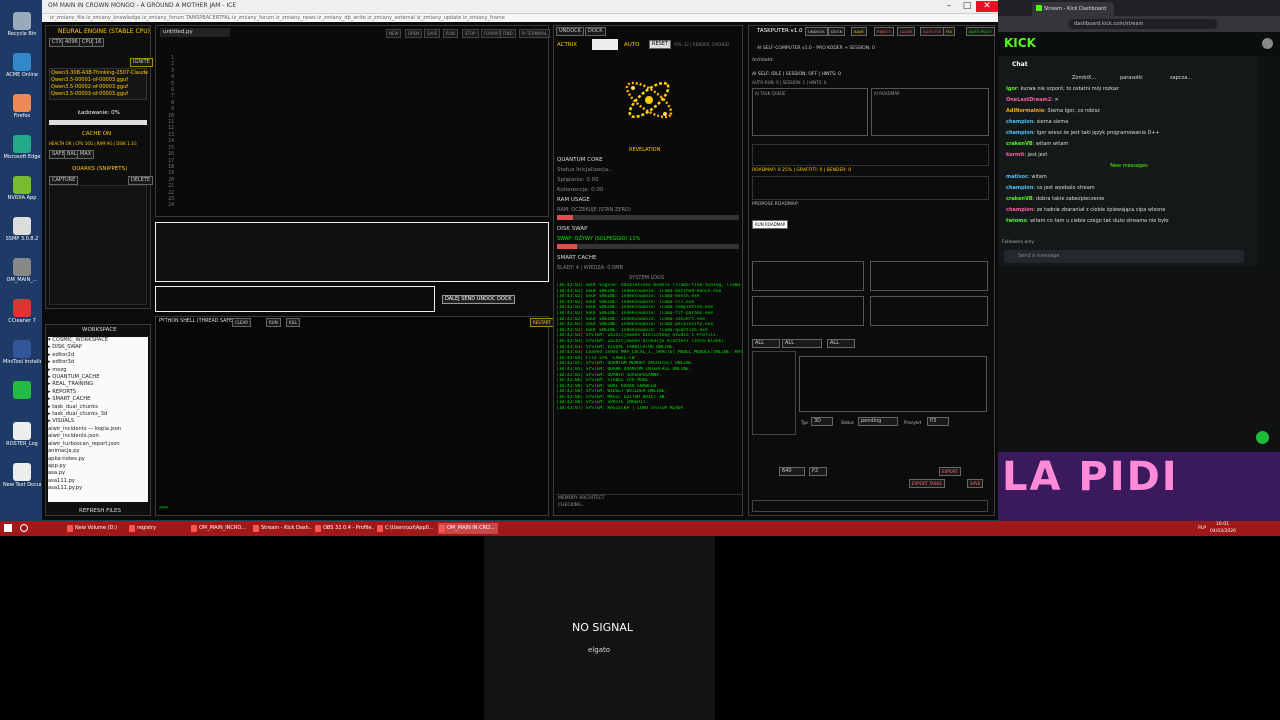 The width and height of the screenshot is (1280, 720). I want to click on taskputer-button: FIX, so click(949, 31).